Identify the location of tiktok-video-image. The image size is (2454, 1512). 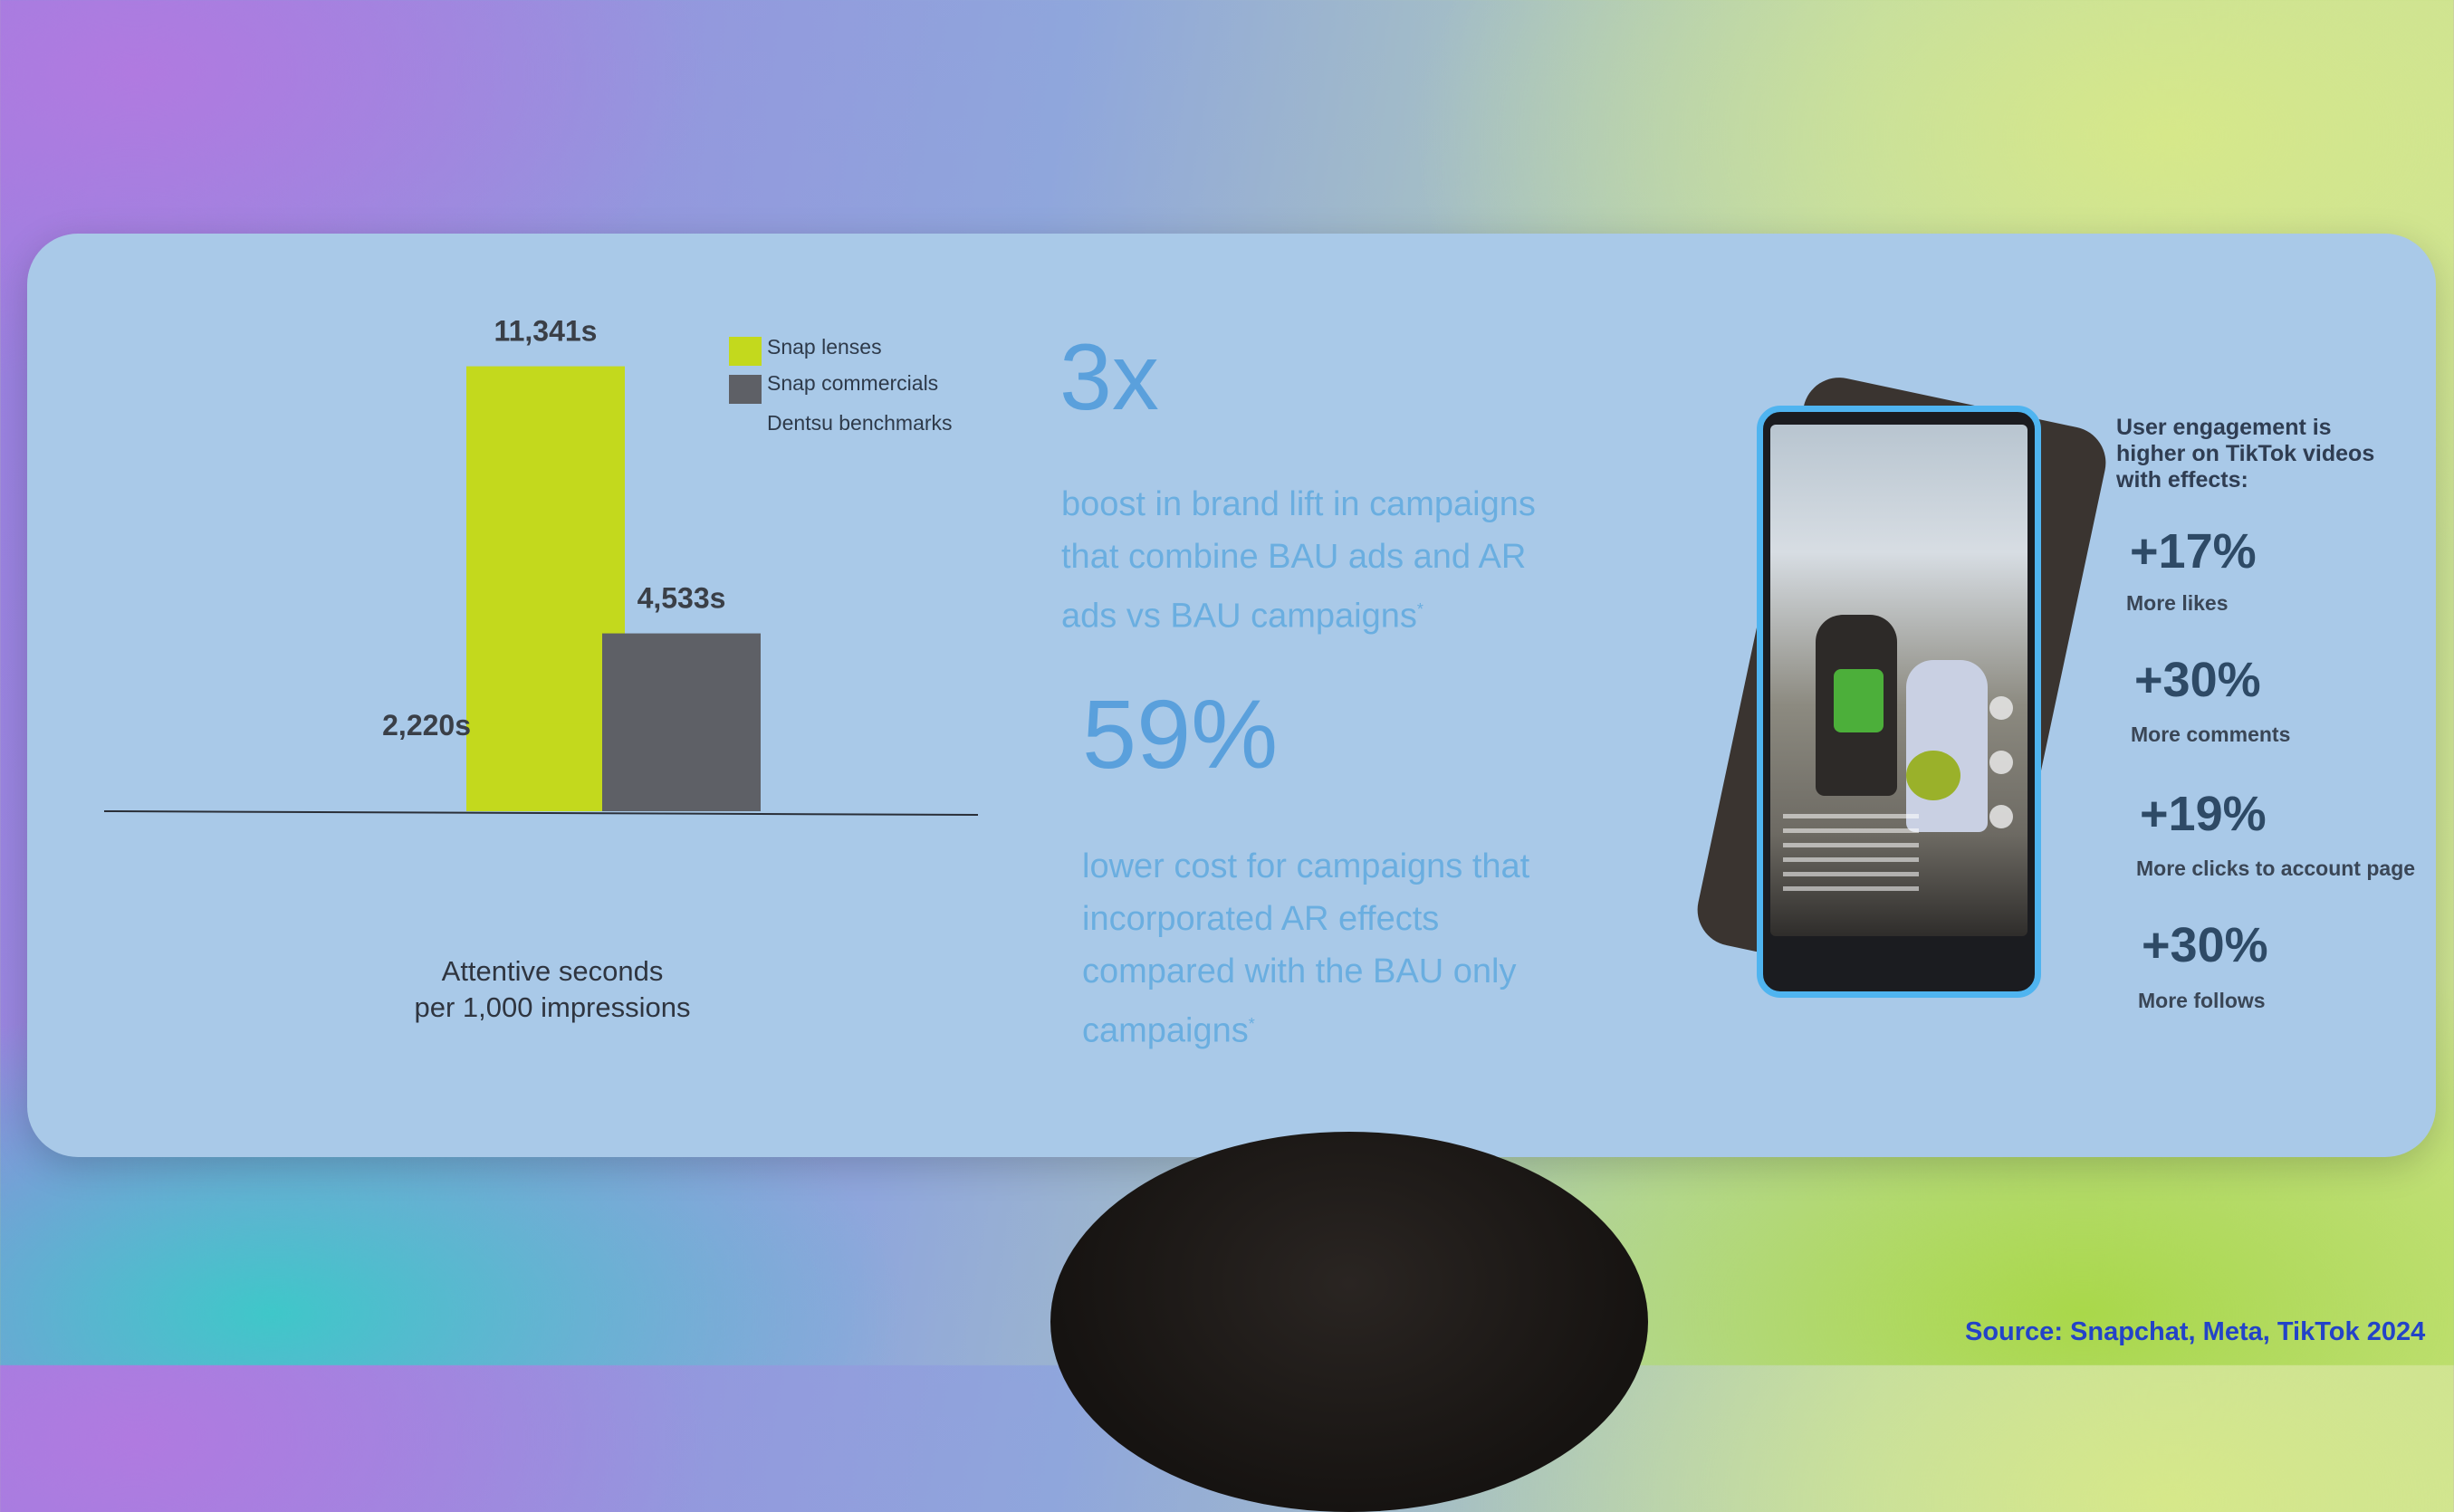
(1898, 680).